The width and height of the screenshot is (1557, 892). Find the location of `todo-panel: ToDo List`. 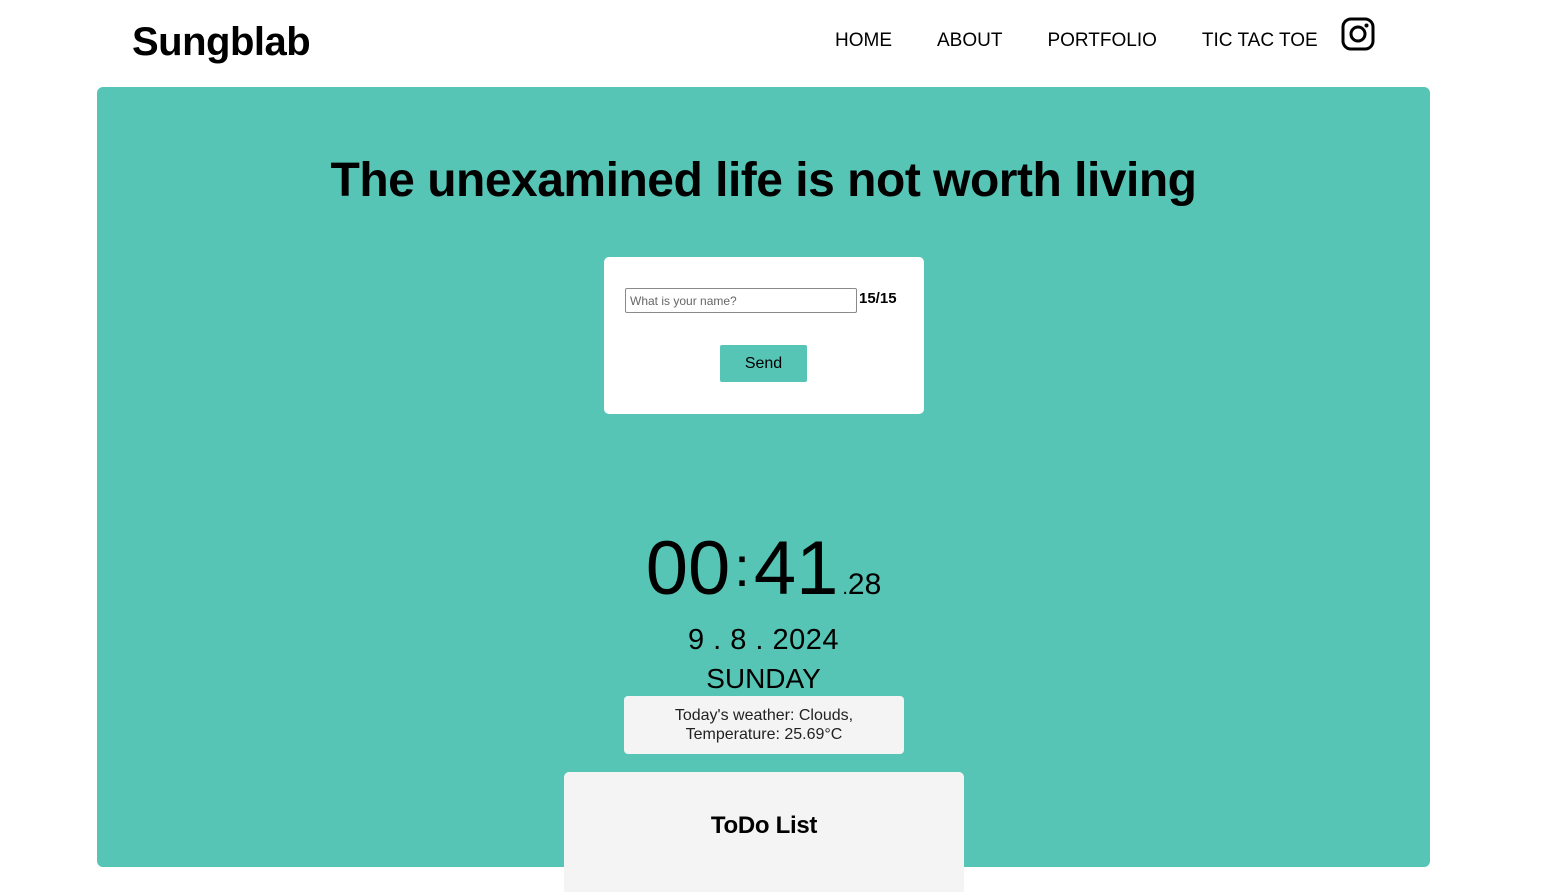

todo-panel: ToDo List is located at coordinates (764, 832).